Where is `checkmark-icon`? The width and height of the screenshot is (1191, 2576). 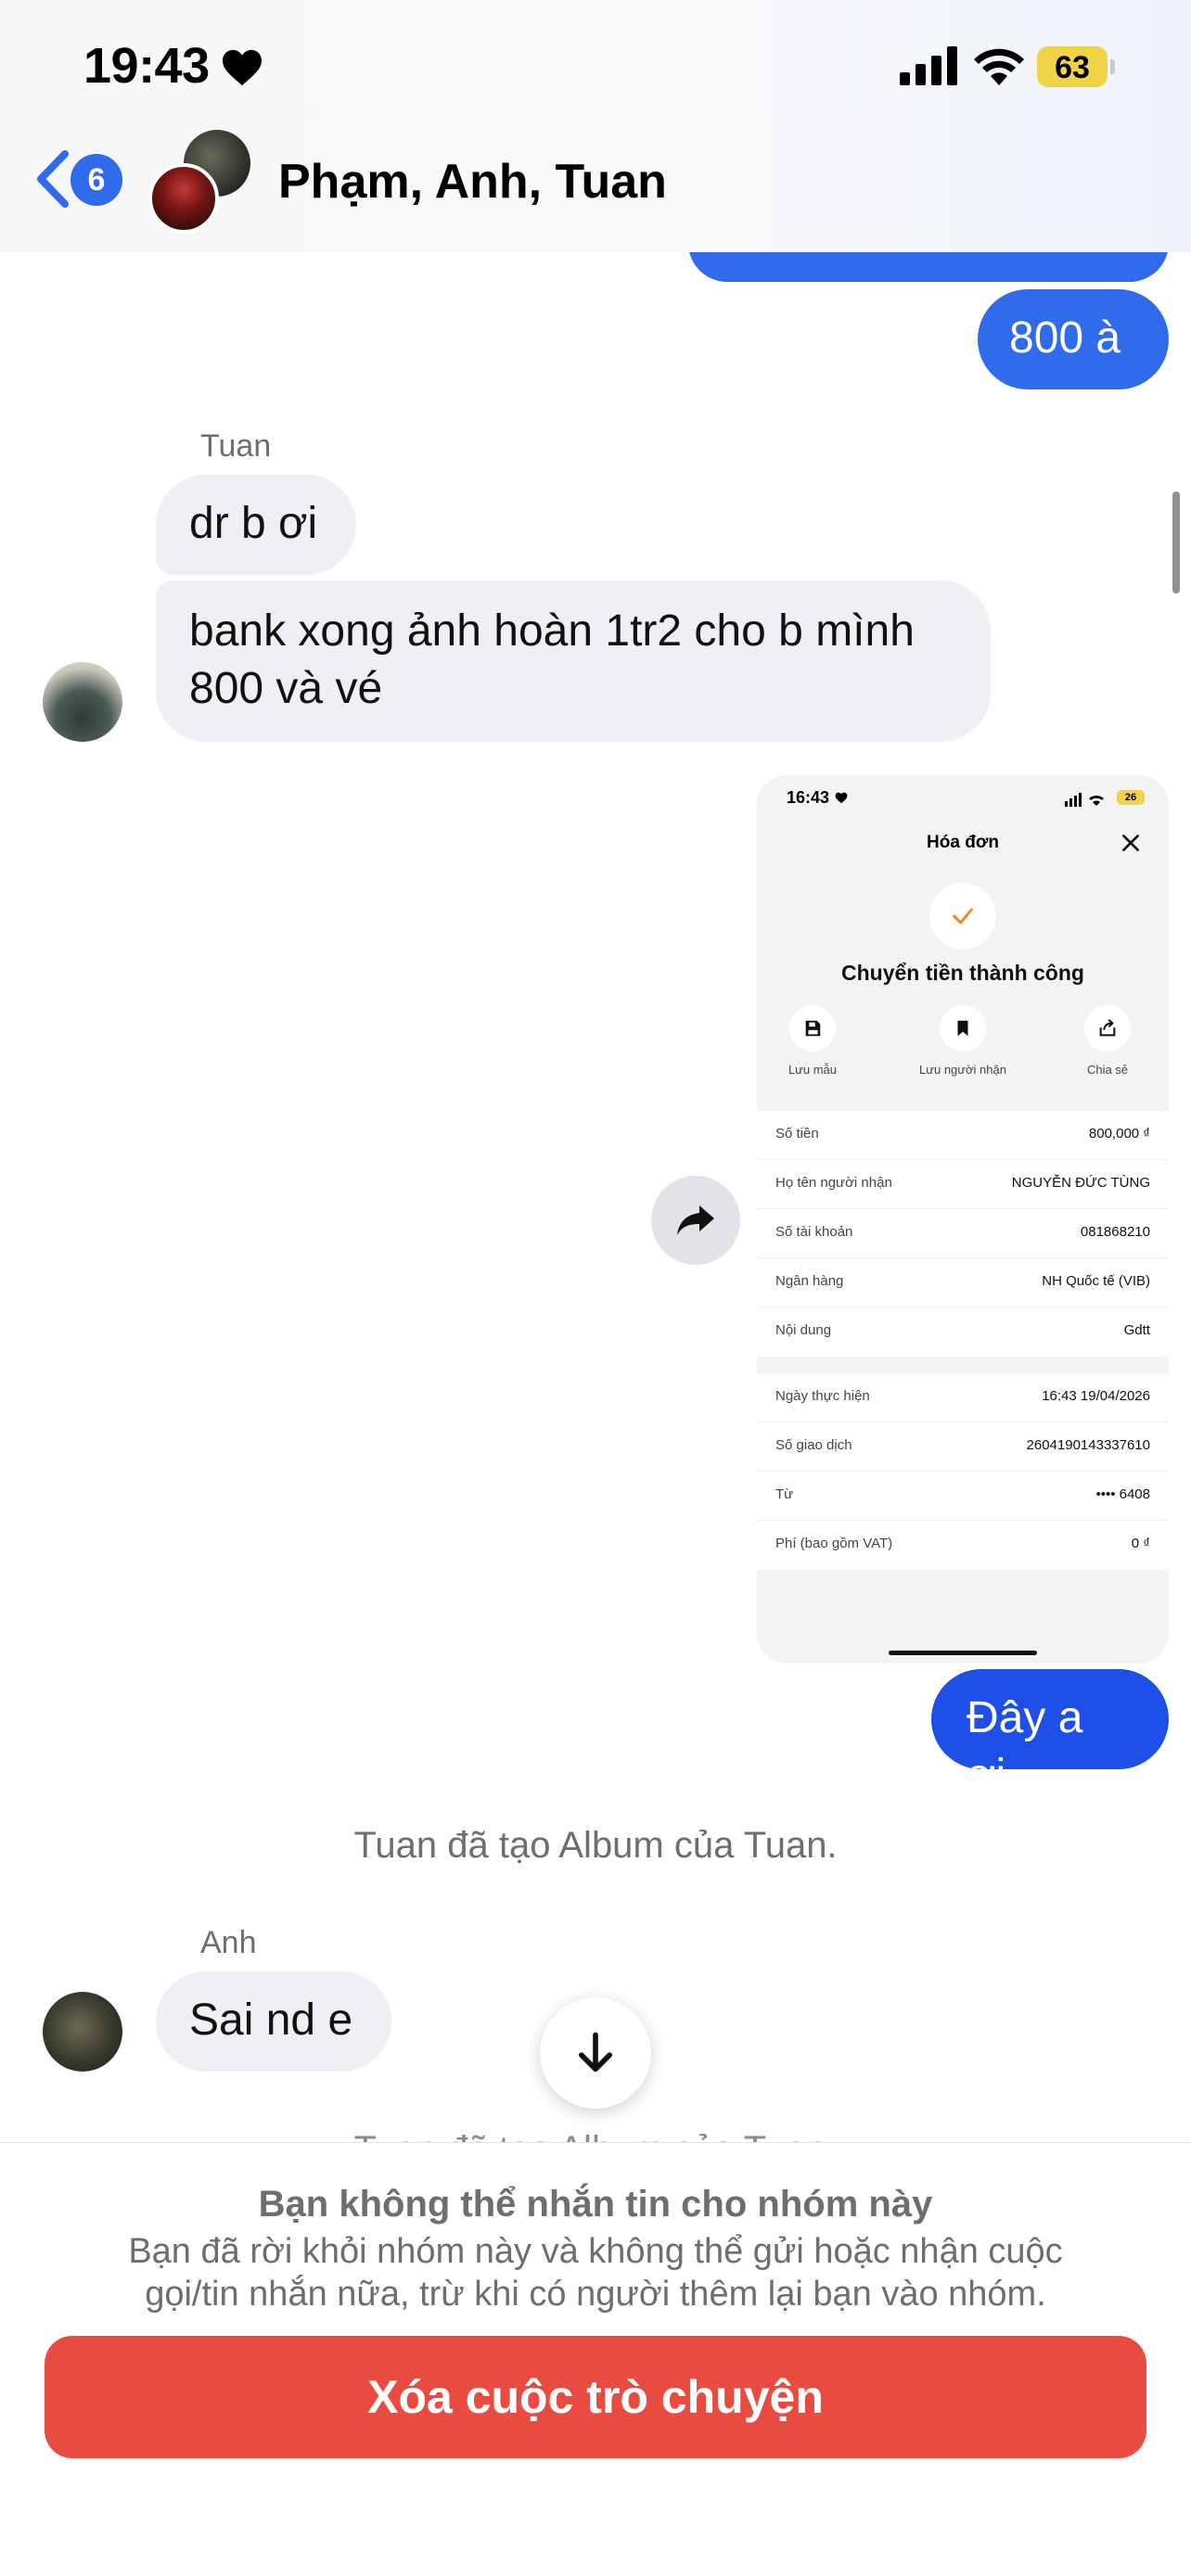 checkmark-icon is located at coordinates (963, 917).